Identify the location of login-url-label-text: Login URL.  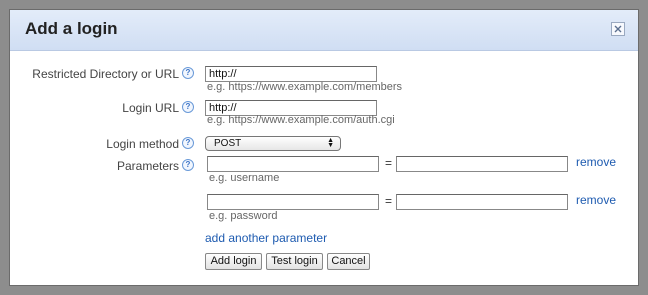
(150, 108).